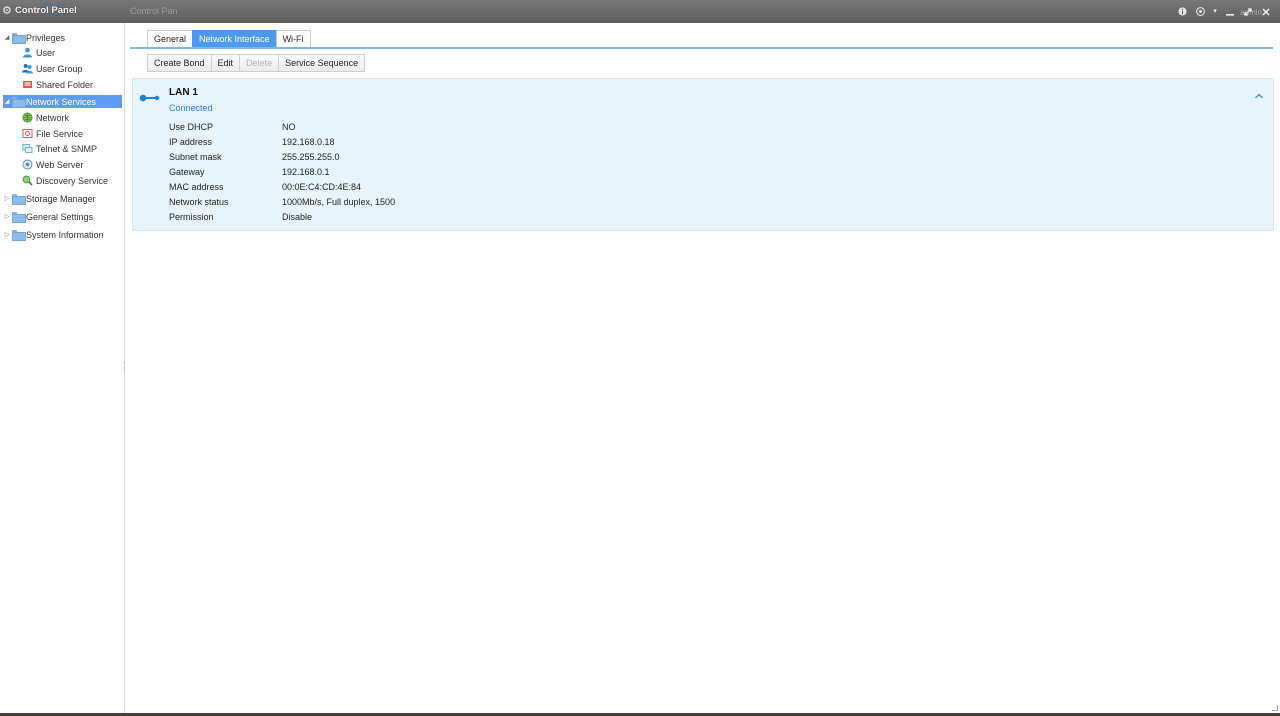  What do you see at coordinates (27, 69) in the screenshot?
I see `user-group-icon` at bounding box center [27, 69].